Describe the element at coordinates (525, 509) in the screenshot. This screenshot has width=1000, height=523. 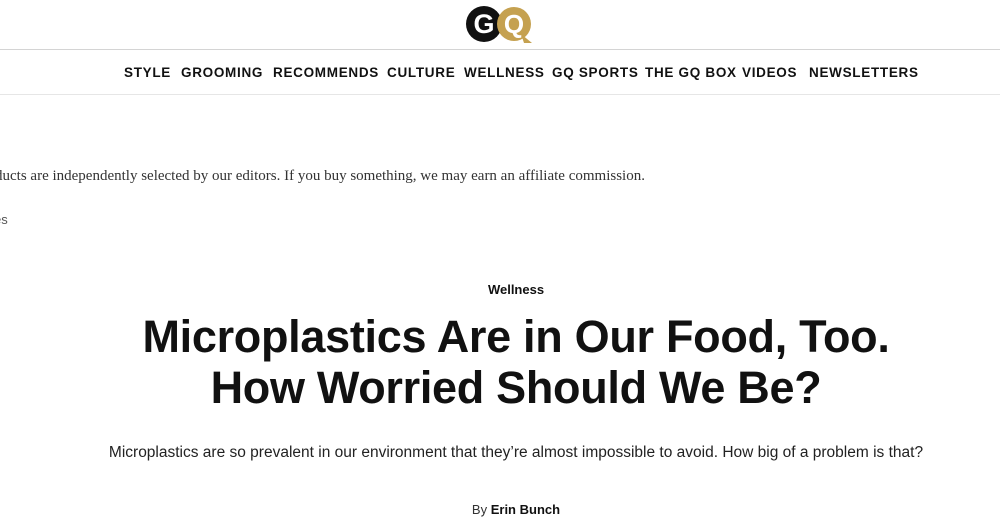
I see `author-link: Erin Bunch` at that location.